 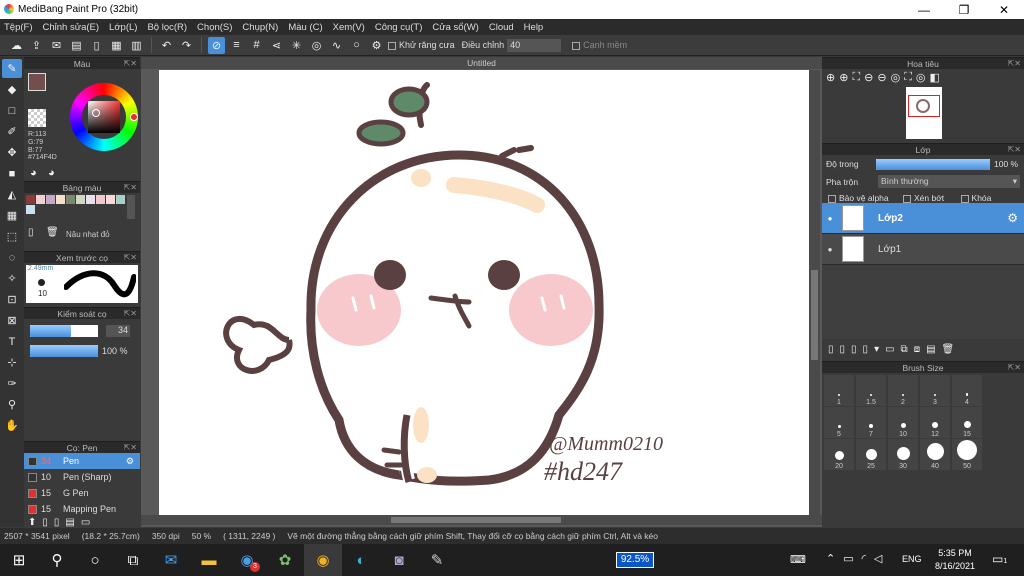 What do you see at coordinates (236, 45) in the screenshot?
I see `snap-parallel-icon: ≡` at bounding box center [236, 45].